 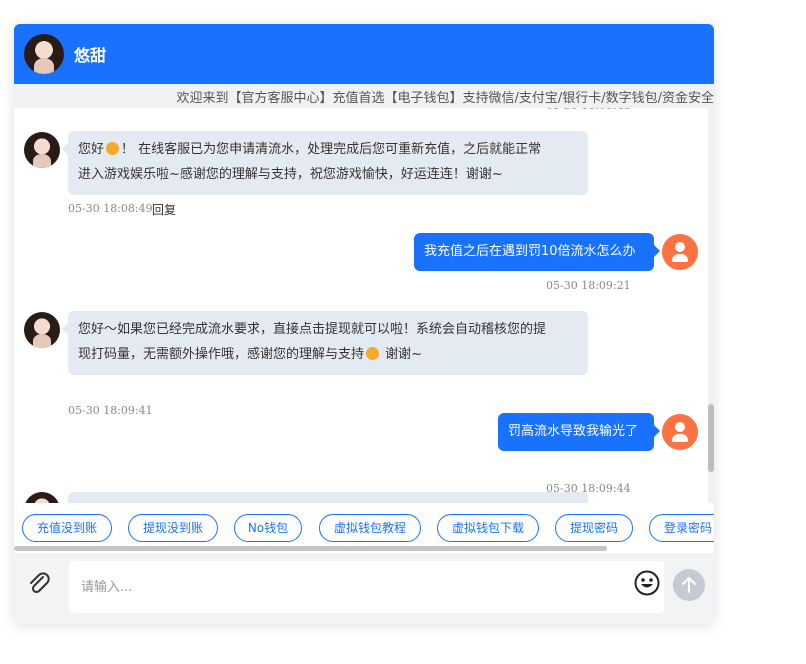 I want to click on message-time: 05-30 18:08:49, so click(x=110, y=208).